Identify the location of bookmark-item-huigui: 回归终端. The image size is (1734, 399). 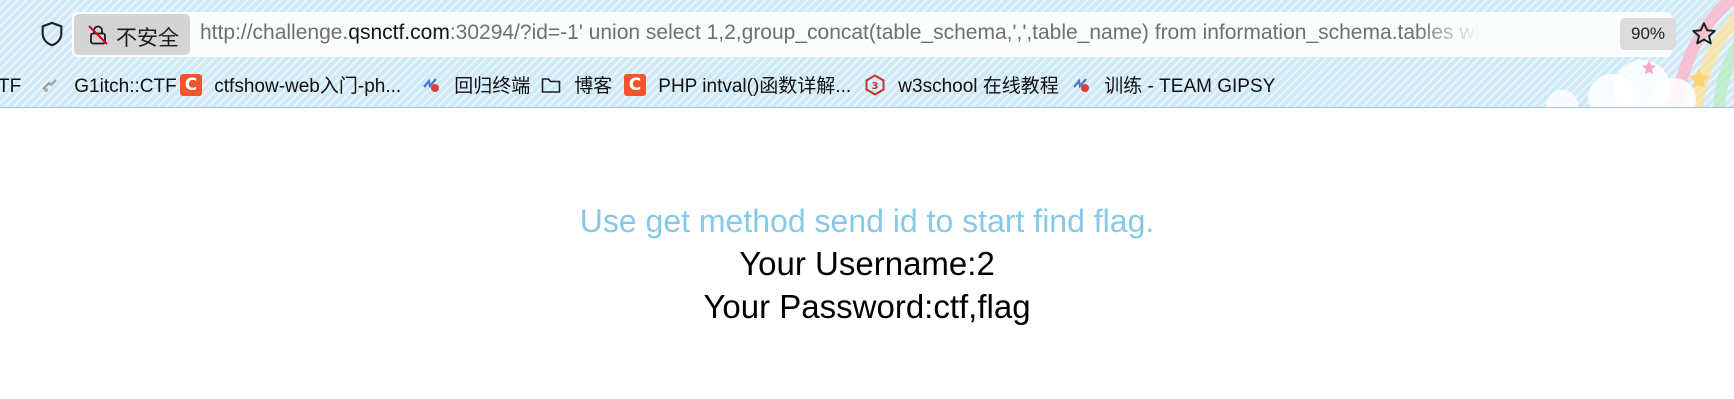
(475, 87).